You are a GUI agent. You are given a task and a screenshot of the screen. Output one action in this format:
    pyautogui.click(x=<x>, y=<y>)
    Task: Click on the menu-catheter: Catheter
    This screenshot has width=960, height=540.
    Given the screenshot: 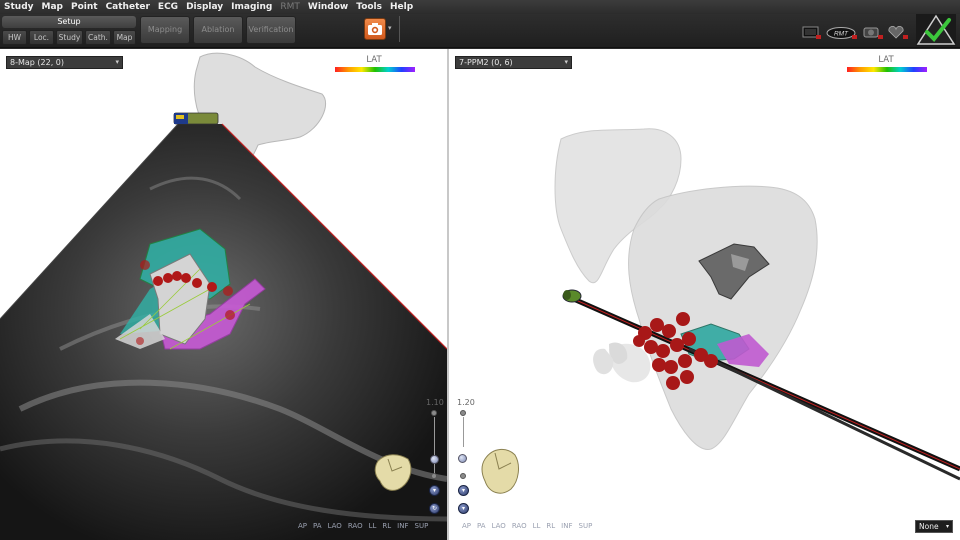 What is the action you would take?
    pyautogui.click(x=128, y=7)
    